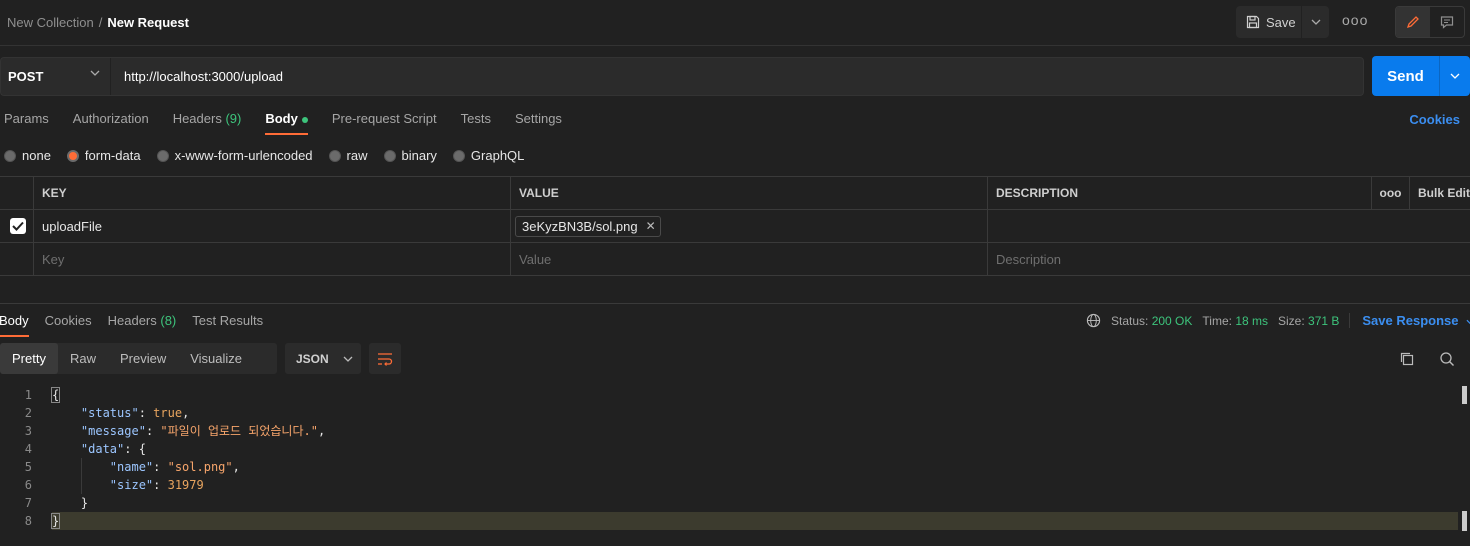 This screenshot has height=546, width=1470. I want to click on view-visualize: Visualize, so click(216, 358).